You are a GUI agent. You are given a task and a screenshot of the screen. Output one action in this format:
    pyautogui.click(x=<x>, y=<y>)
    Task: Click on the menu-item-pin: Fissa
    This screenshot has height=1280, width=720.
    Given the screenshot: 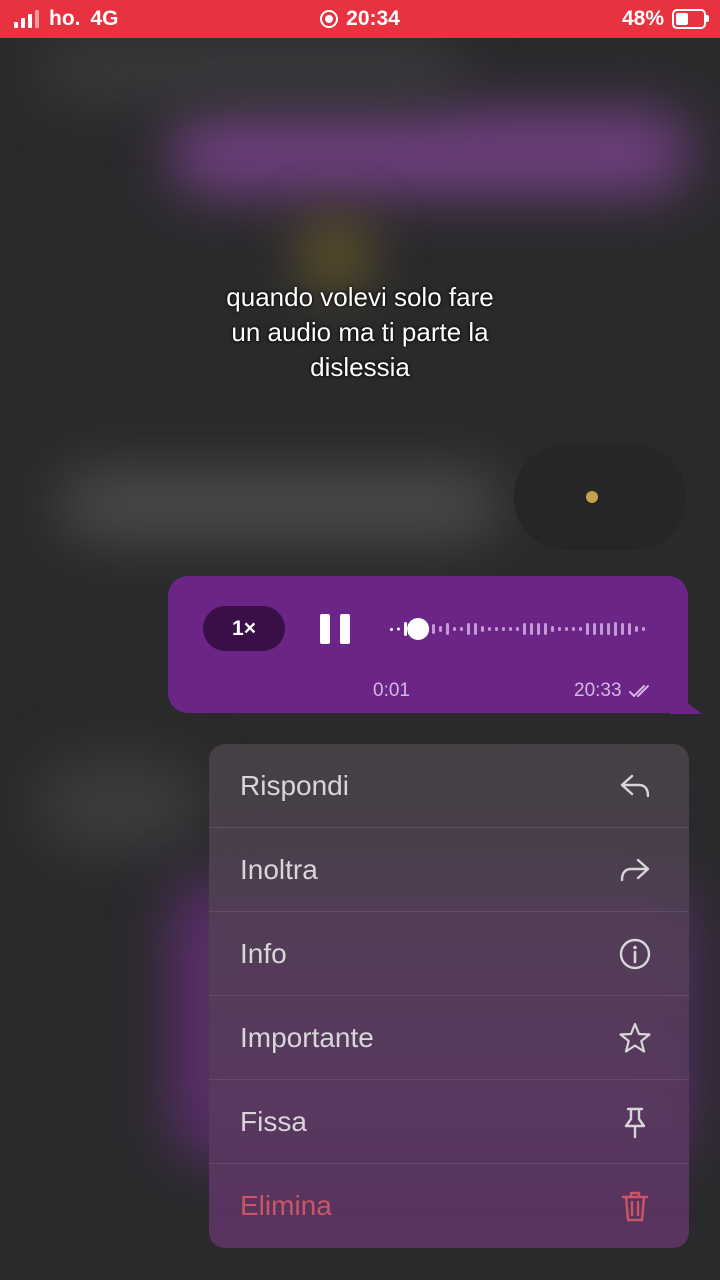 What is the action you would take?
    pyautogui.click(x=449, y=1122)
    